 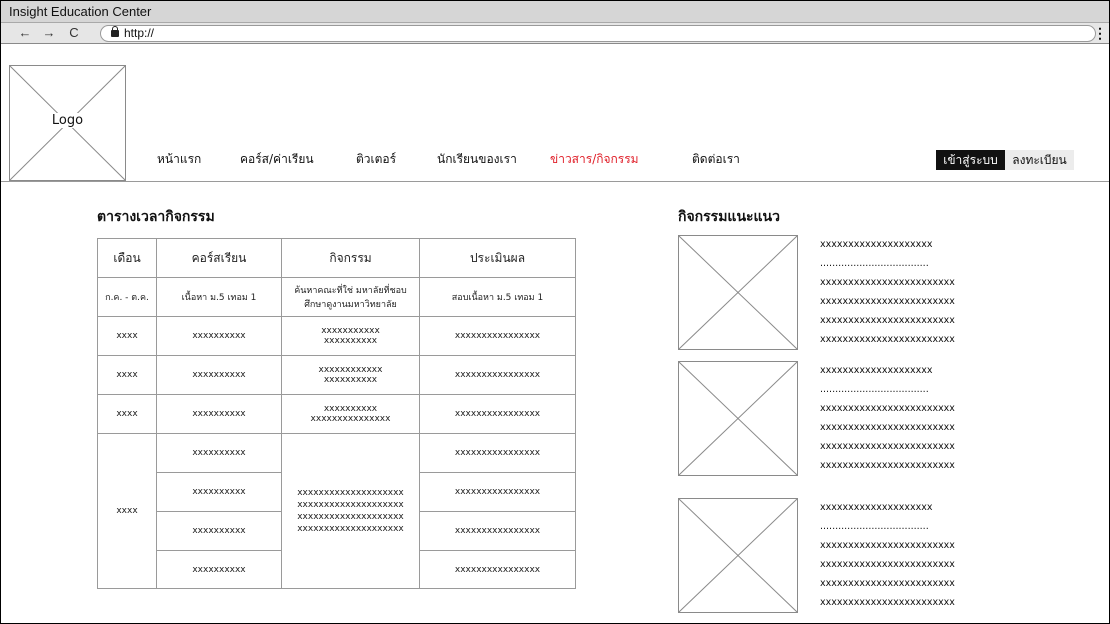 I want to click on forward-arrow-icon: →, so click(x=49, y=33).